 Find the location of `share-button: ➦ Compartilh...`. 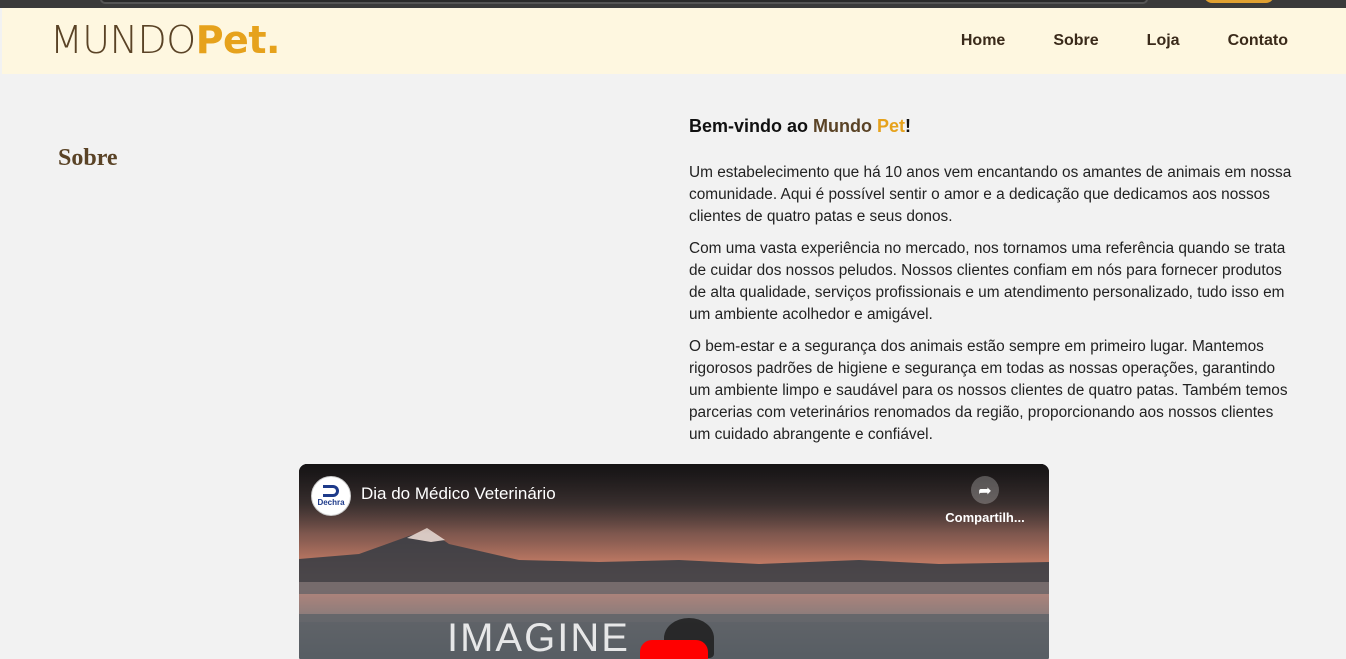

share-button: ➦ Compartilh... is located at coordinates (985, 500).